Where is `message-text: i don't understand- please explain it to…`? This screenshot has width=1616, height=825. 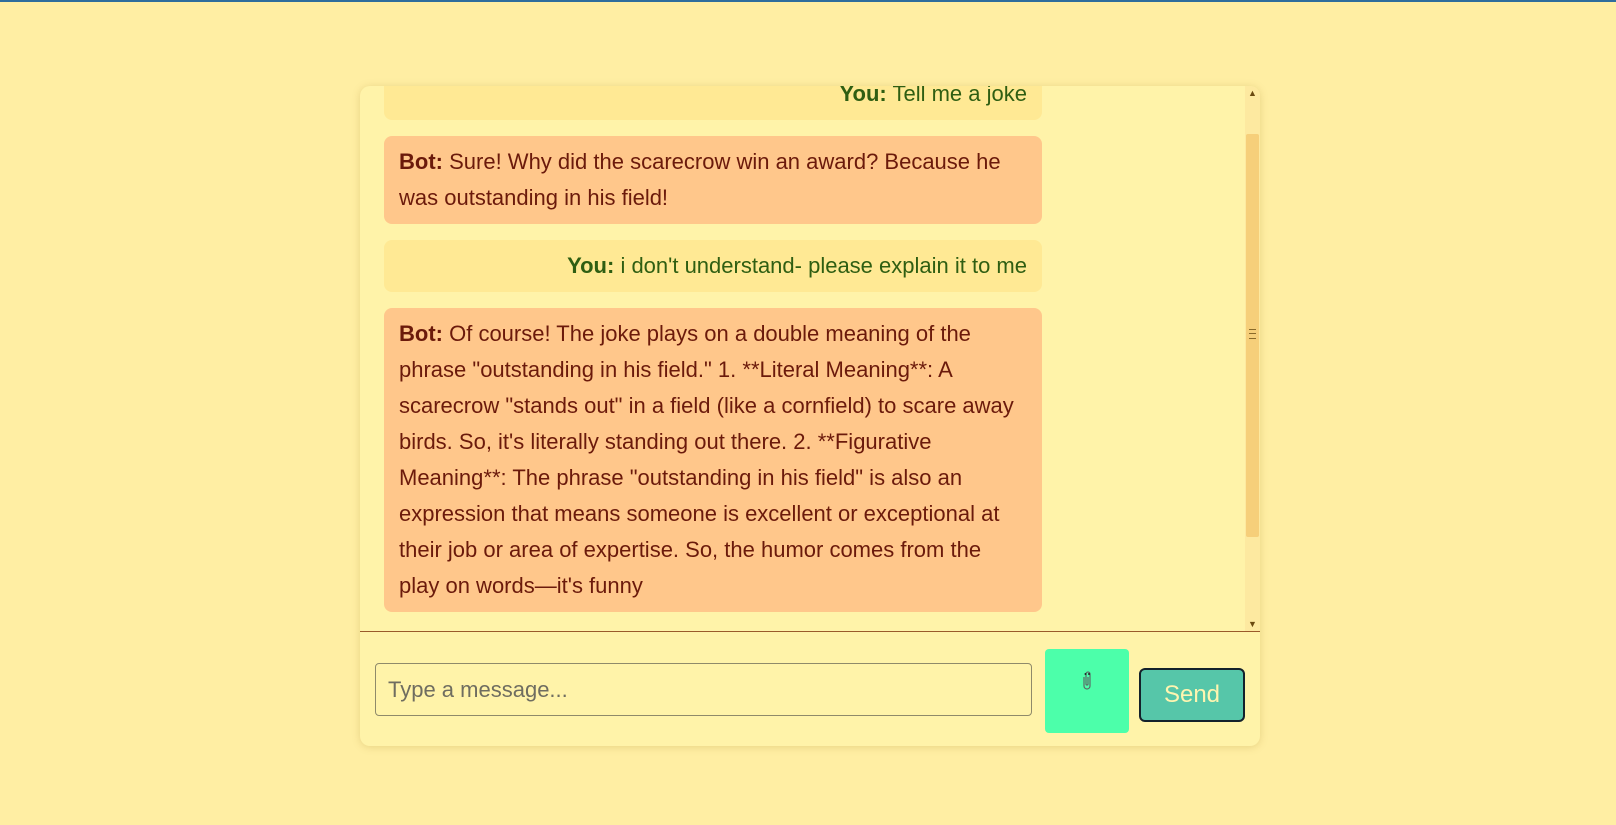 message-text: i don't understand- please explain it to… is located at coordinates (823, 265).